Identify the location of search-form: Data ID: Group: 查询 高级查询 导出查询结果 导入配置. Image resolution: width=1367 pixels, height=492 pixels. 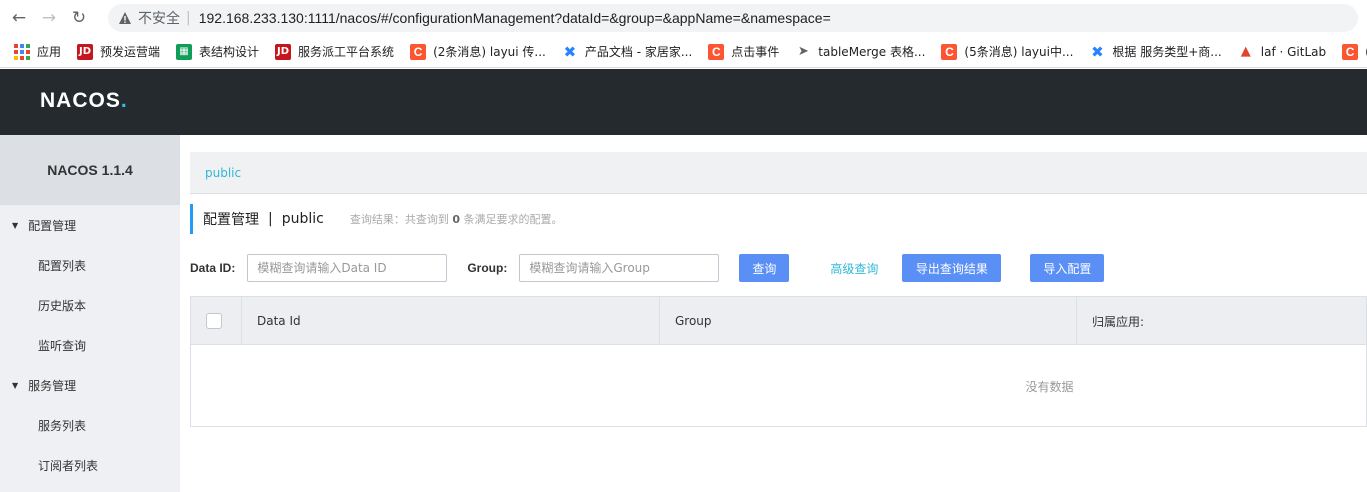
(647, 268).